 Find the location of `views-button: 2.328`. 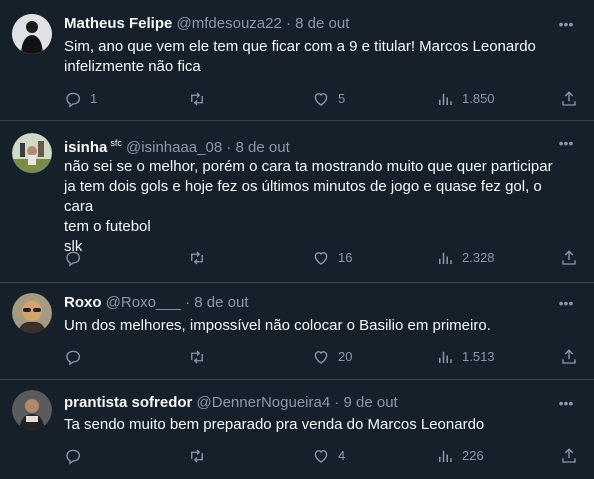

views-button: 2.328 is located at coordinates (465, 258).